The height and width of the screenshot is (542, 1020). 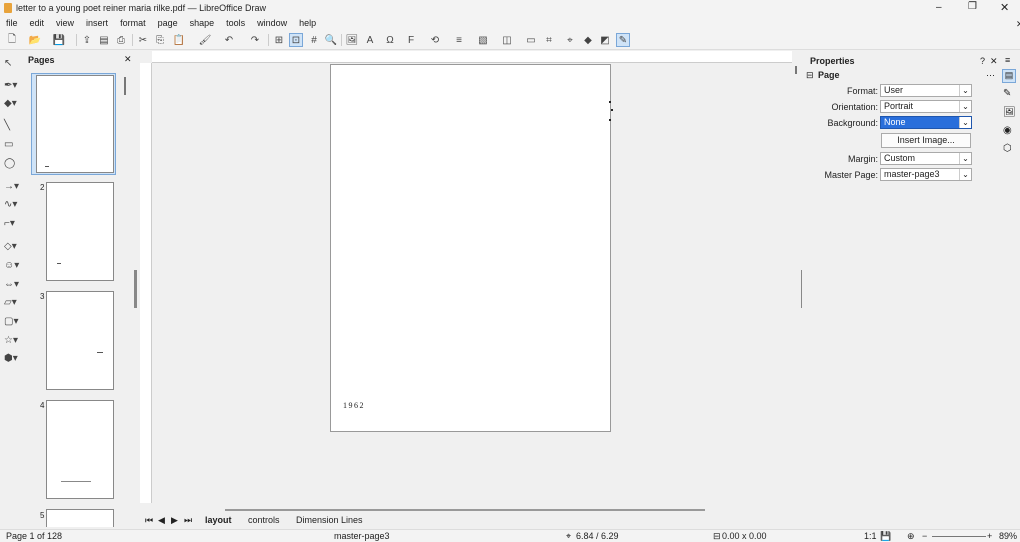 I want to click on fontwork-icon: F, so click(x=411, y=40).